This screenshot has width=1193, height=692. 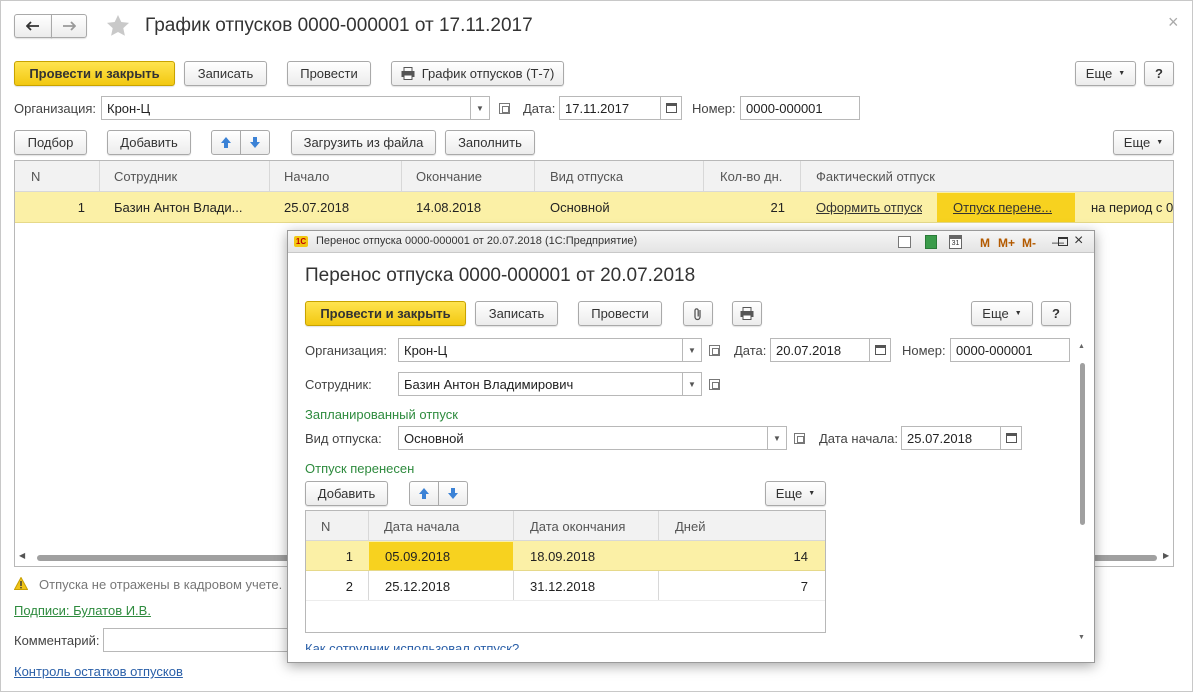 I want to click on favorite-star-icon, so click(x=118, y=26).